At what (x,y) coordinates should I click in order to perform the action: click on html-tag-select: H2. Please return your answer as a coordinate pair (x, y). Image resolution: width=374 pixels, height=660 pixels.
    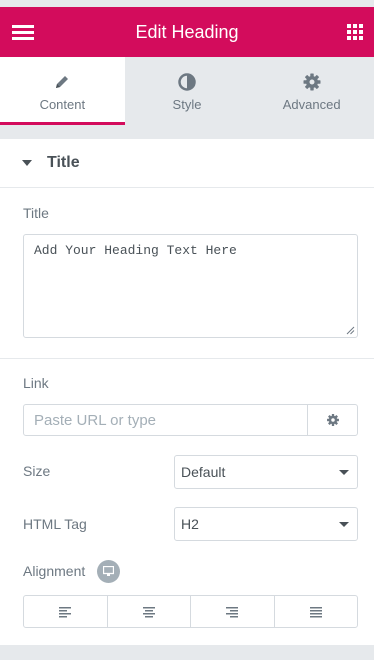
    Looking at the image, I should click on (266, 524).